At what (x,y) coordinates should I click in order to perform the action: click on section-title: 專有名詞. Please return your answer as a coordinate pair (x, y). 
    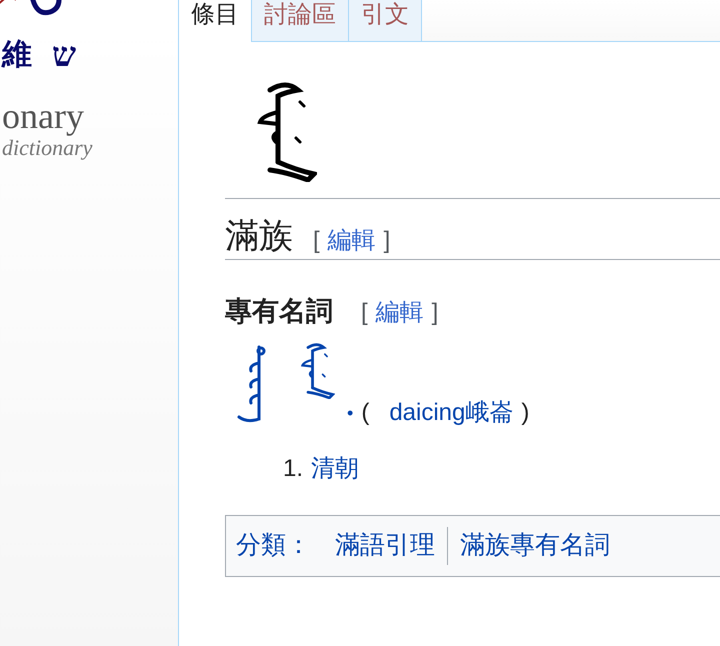
    Looking at the image, I should click on (279, 311).